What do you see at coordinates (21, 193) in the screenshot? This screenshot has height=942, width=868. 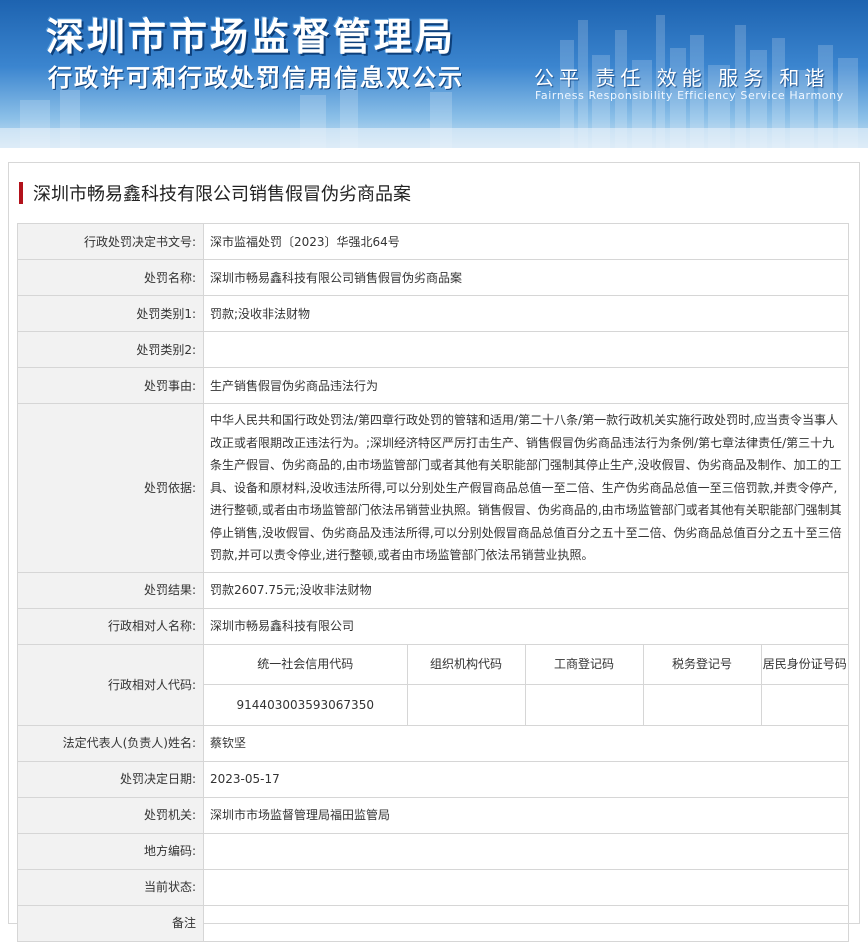 I see `heading-accent-bar` at bounding box center [21, 193].